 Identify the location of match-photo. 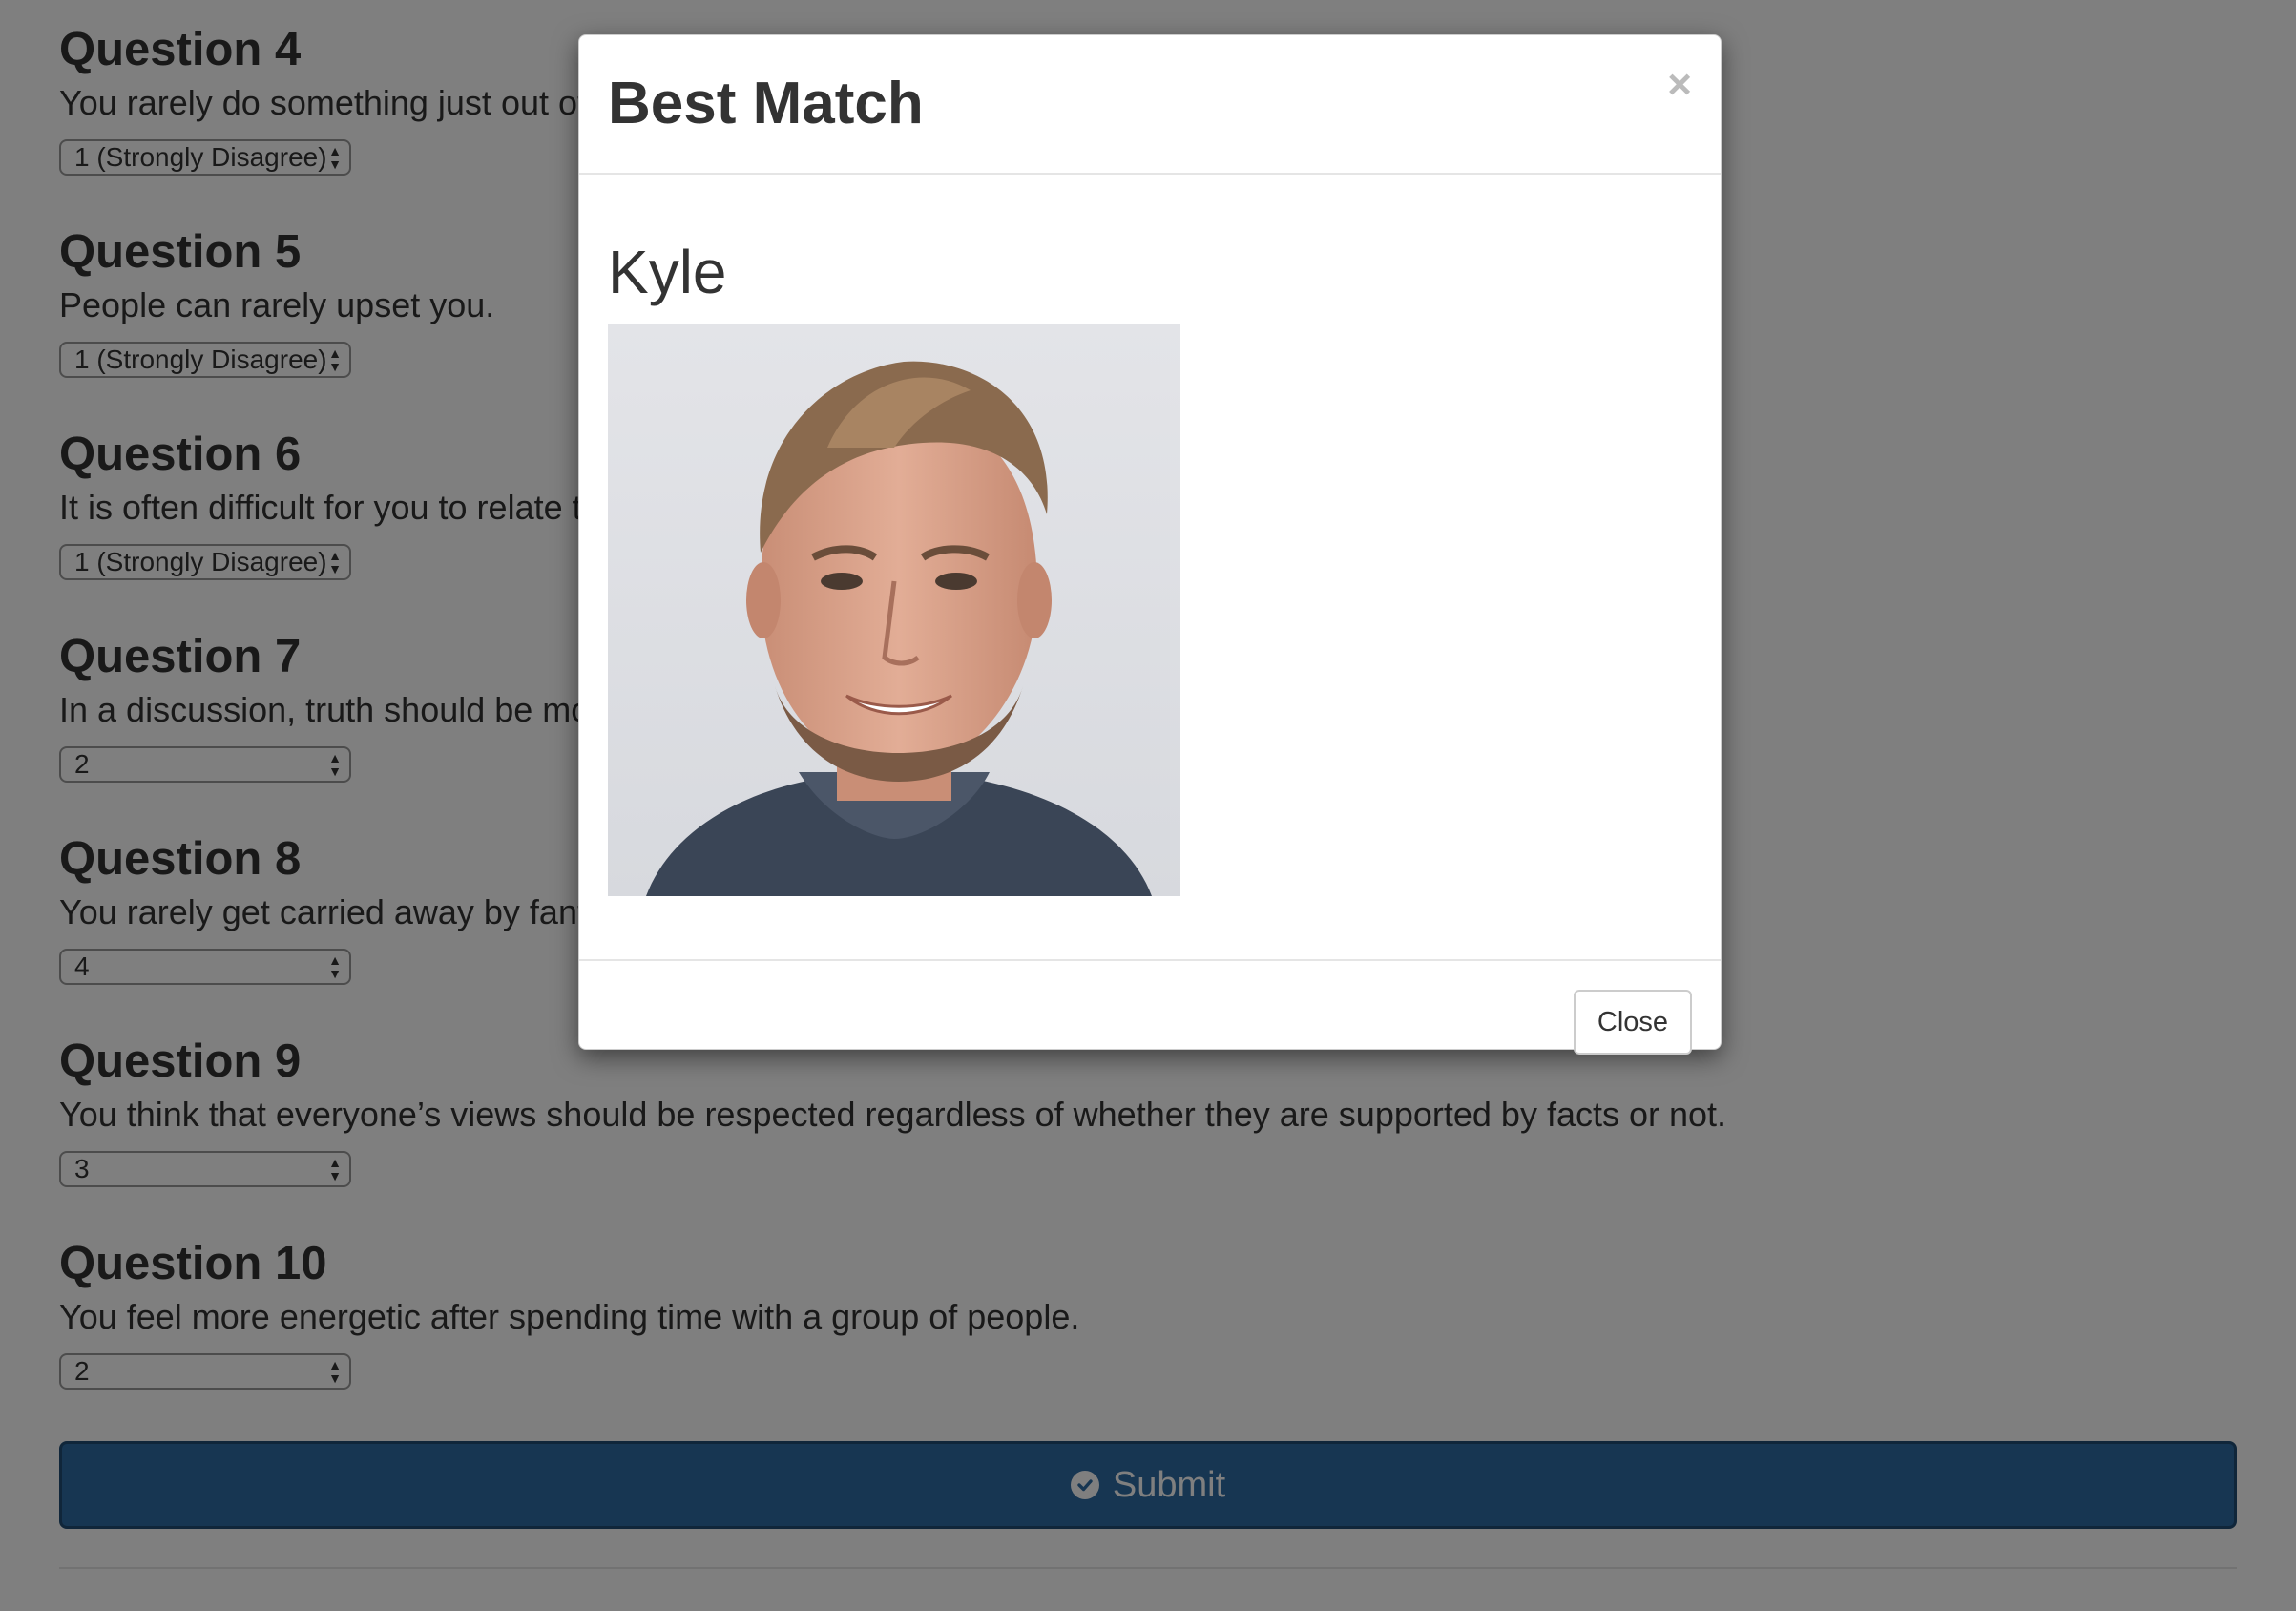
(894, 610).